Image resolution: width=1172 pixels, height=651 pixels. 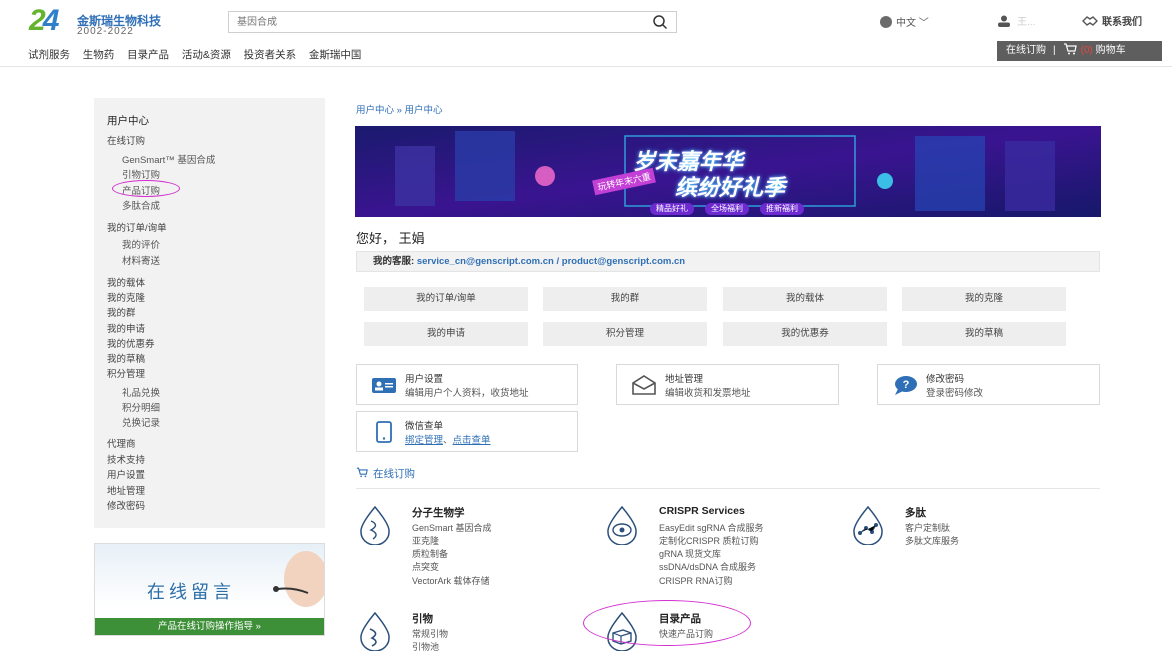 What do you see at coordinates (105, 31) in the screenshot?
I see `logo-years: 2002-2022` at bounding box center [105, 31].